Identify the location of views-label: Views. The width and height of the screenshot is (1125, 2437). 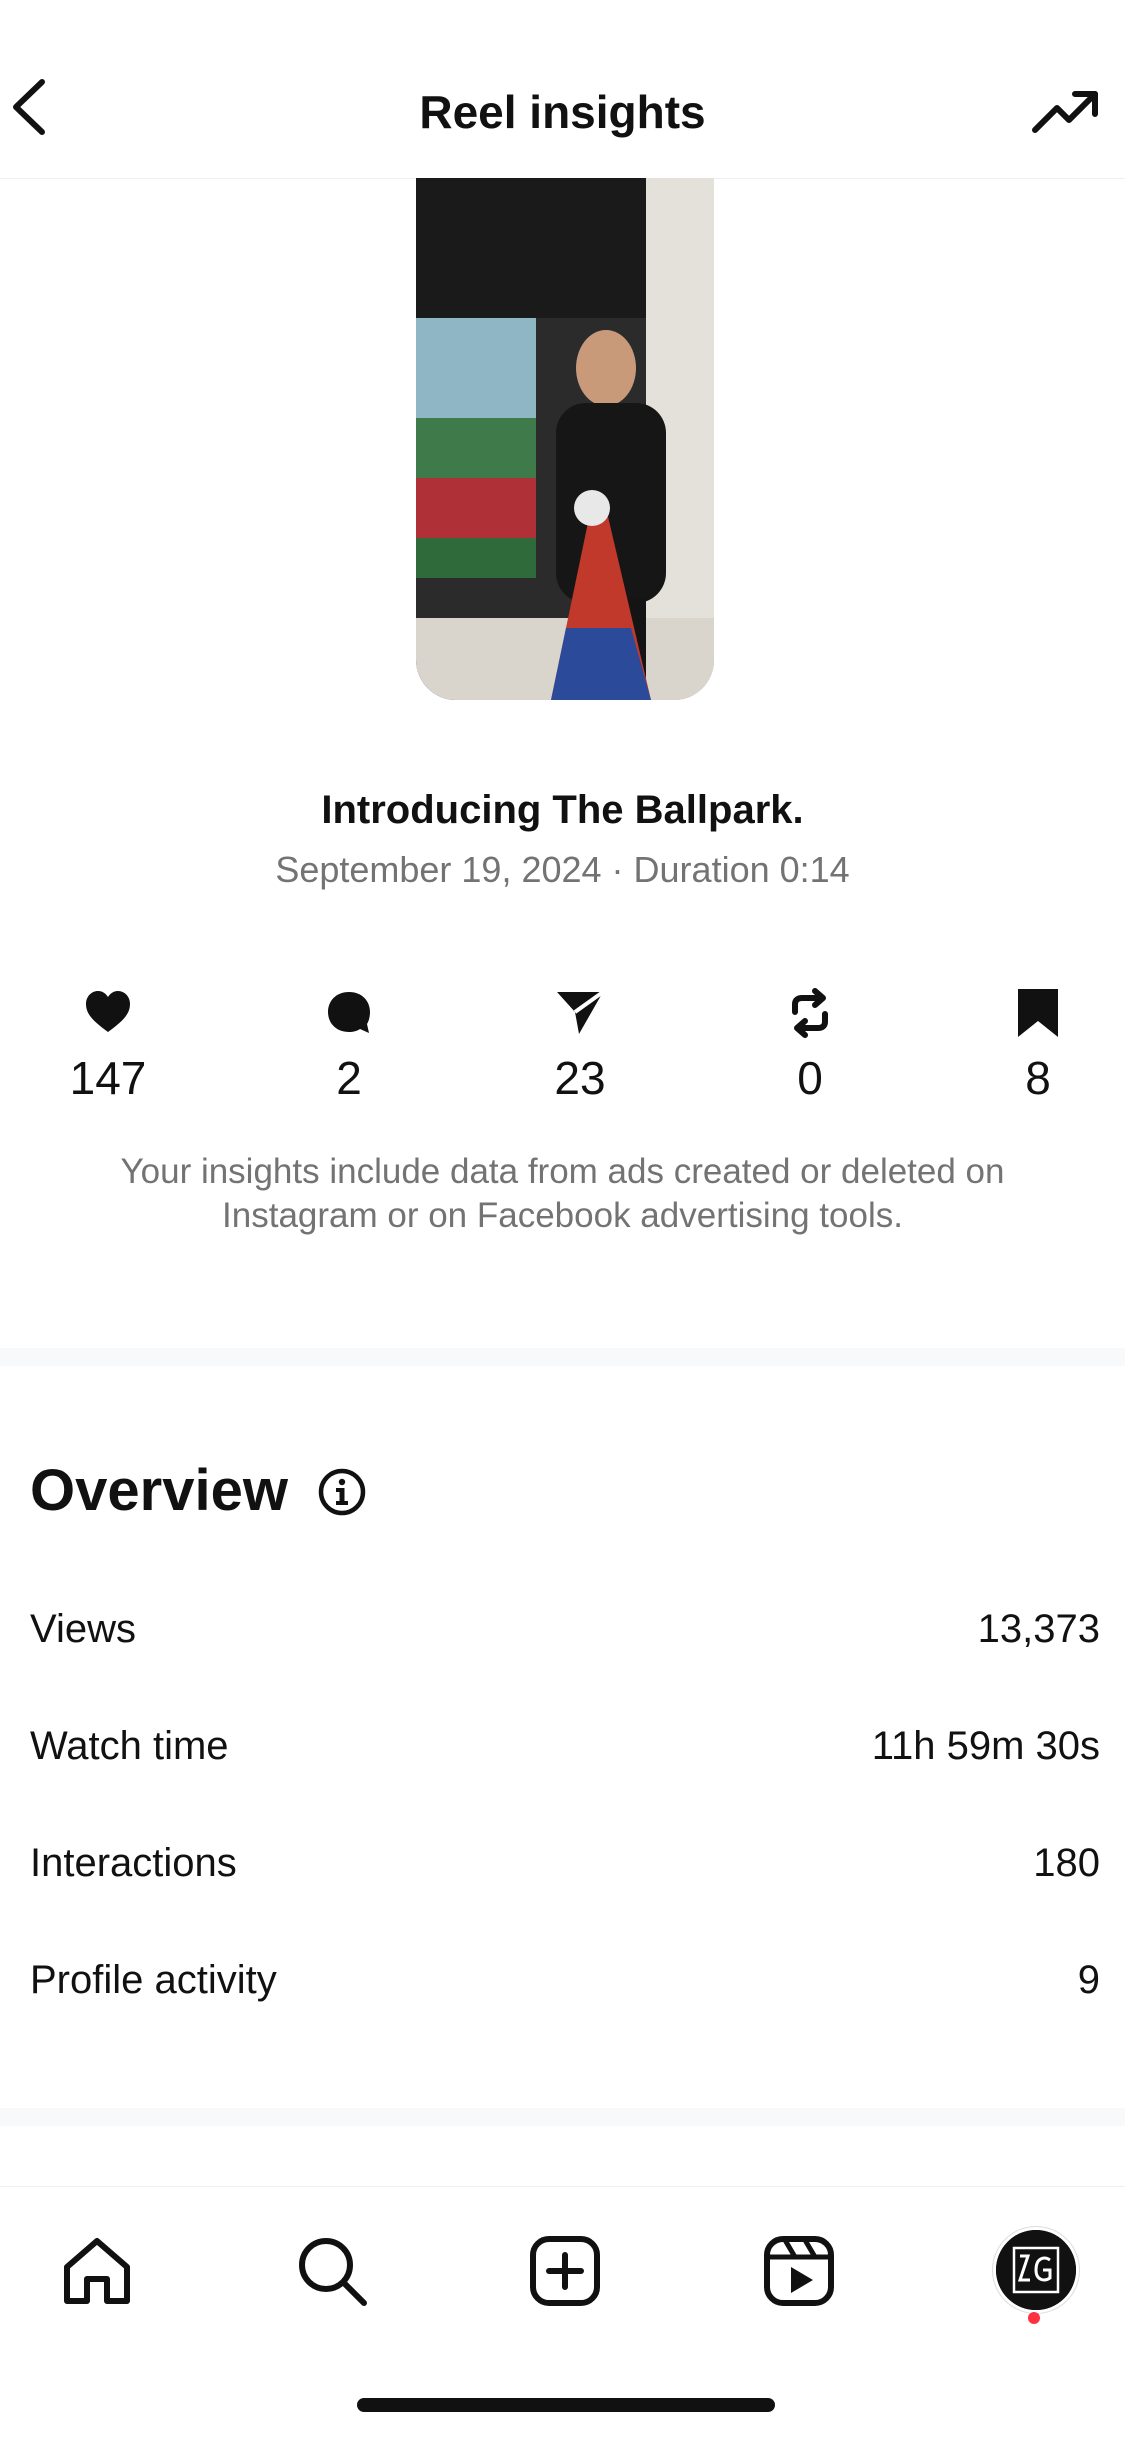
(83, 1629).